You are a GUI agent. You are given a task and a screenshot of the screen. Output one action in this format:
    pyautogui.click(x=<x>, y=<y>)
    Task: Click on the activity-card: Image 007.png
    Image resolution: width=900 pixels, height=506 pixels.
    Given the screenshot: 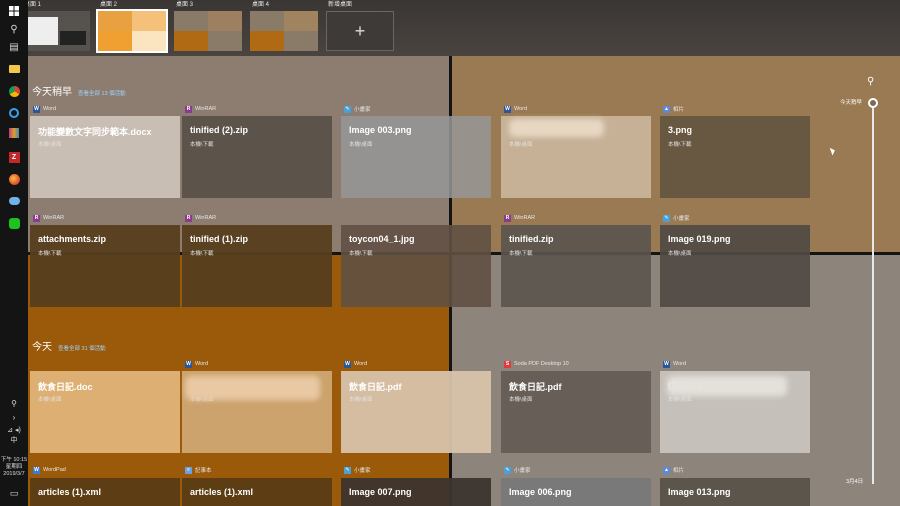 What is the action you would take?
    pyautogui.click(x=416, y=492)
    